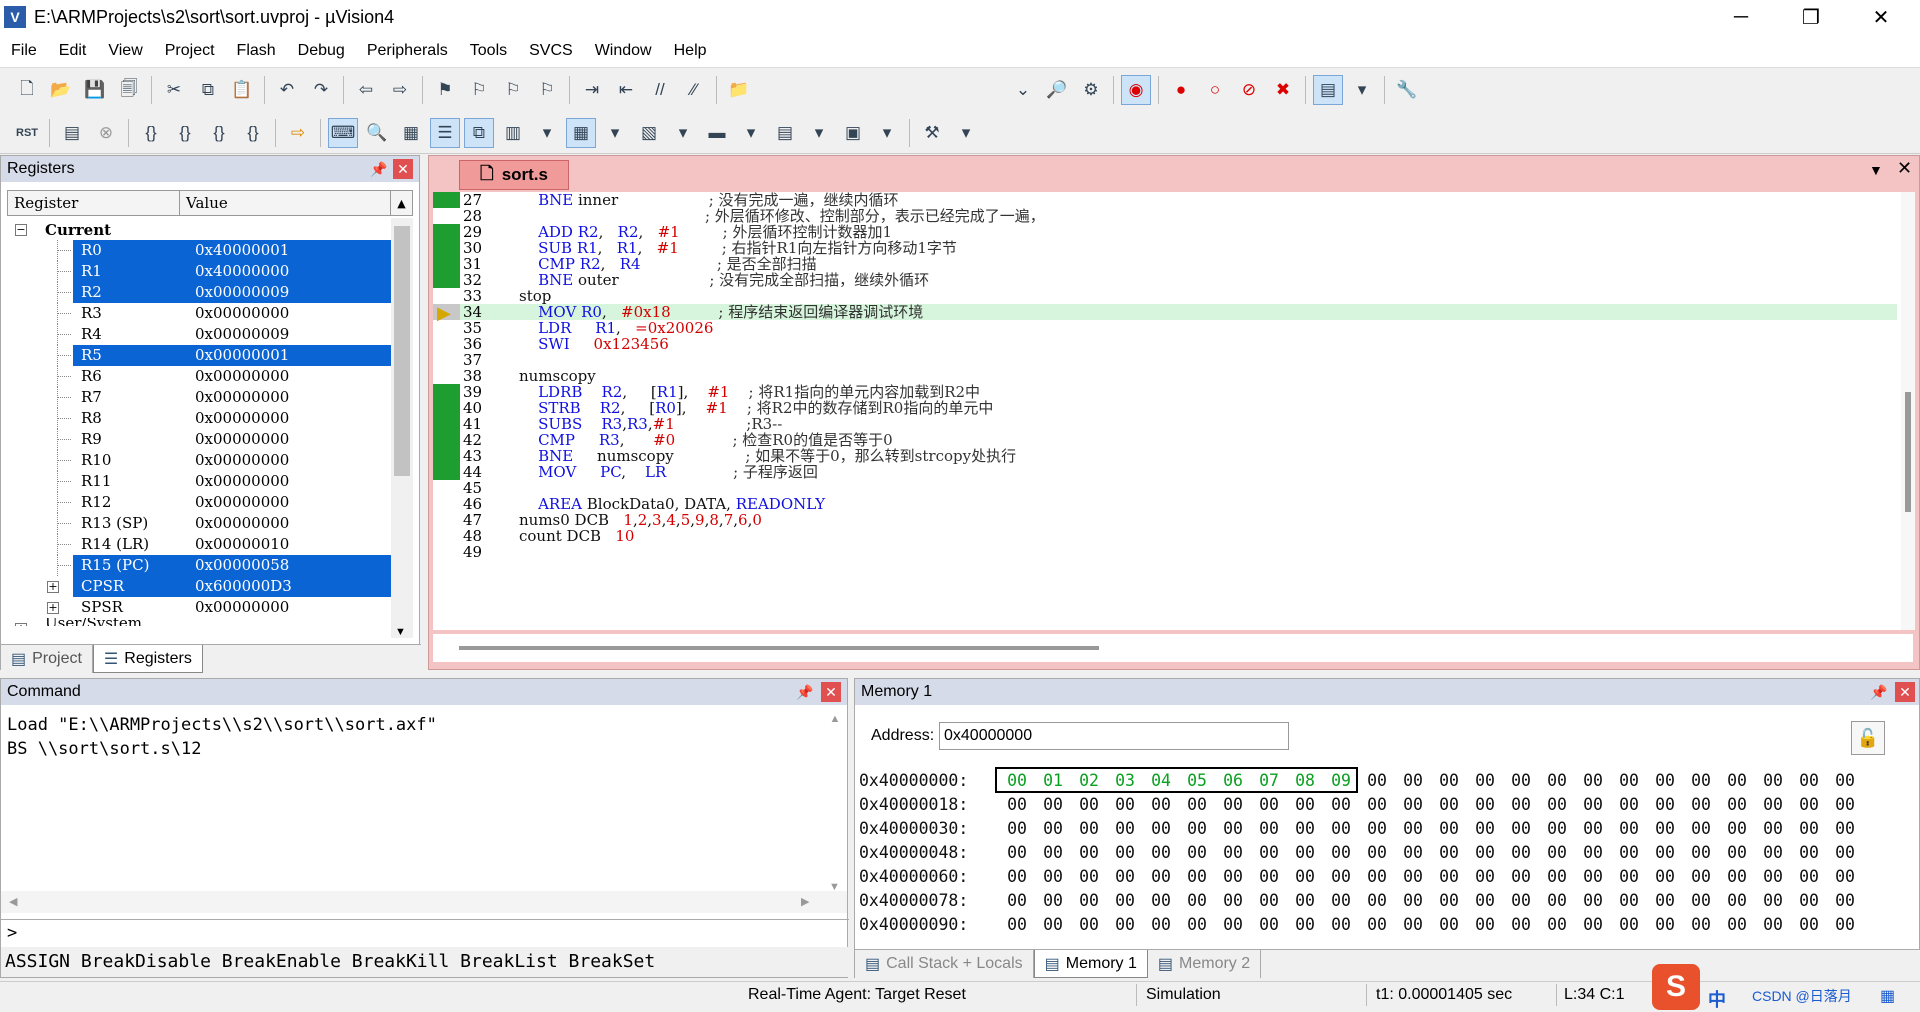  What do you see at coordinates (151, 133) in the screenshot?
I see `step-into-icon: {}` at bounding box center [151, 133].